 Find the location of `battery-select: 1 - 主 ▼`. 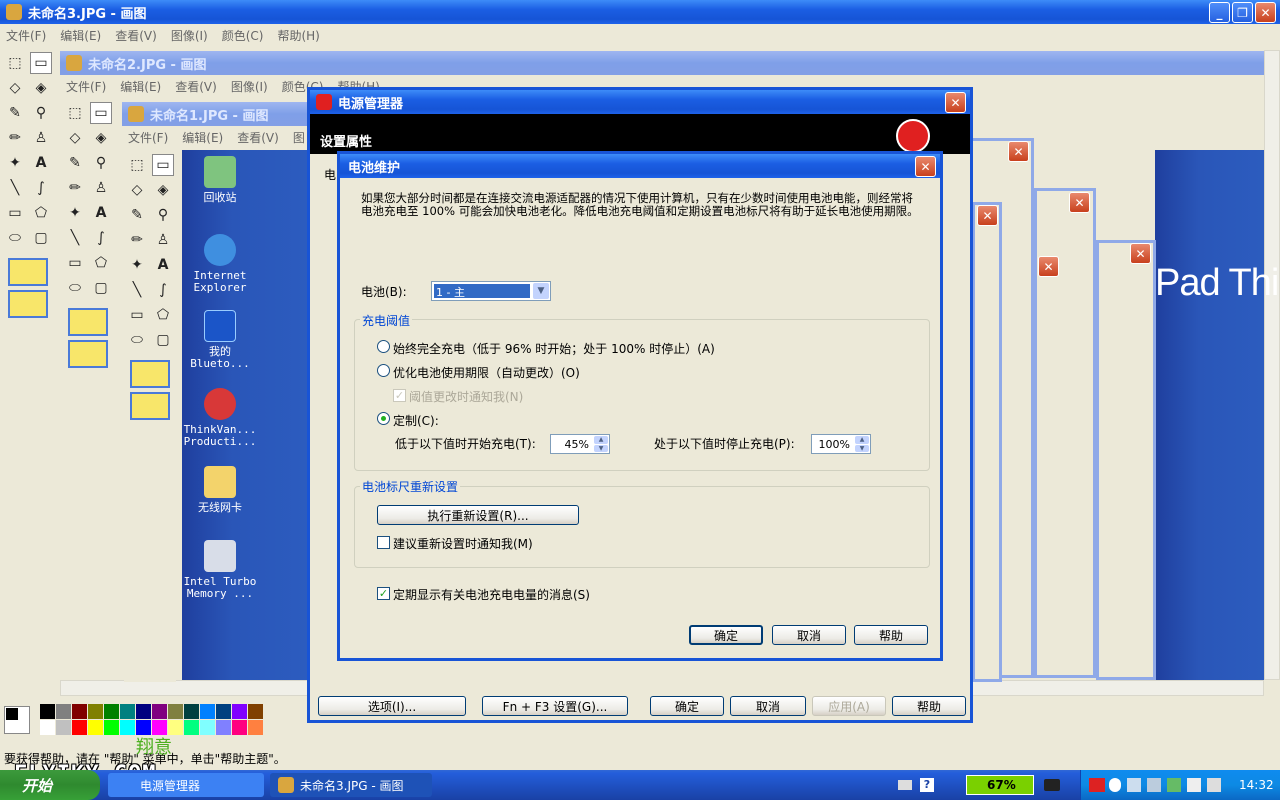

battery-select: 1 - 主 ▼ is located at coordinates (491, 291).